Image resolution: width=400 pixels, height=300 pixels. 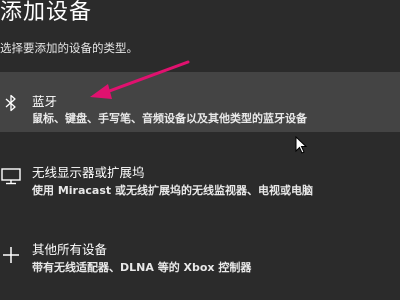 I want to click on option-title: 无线显示器或扩展坞, so click(x=88, y=172).